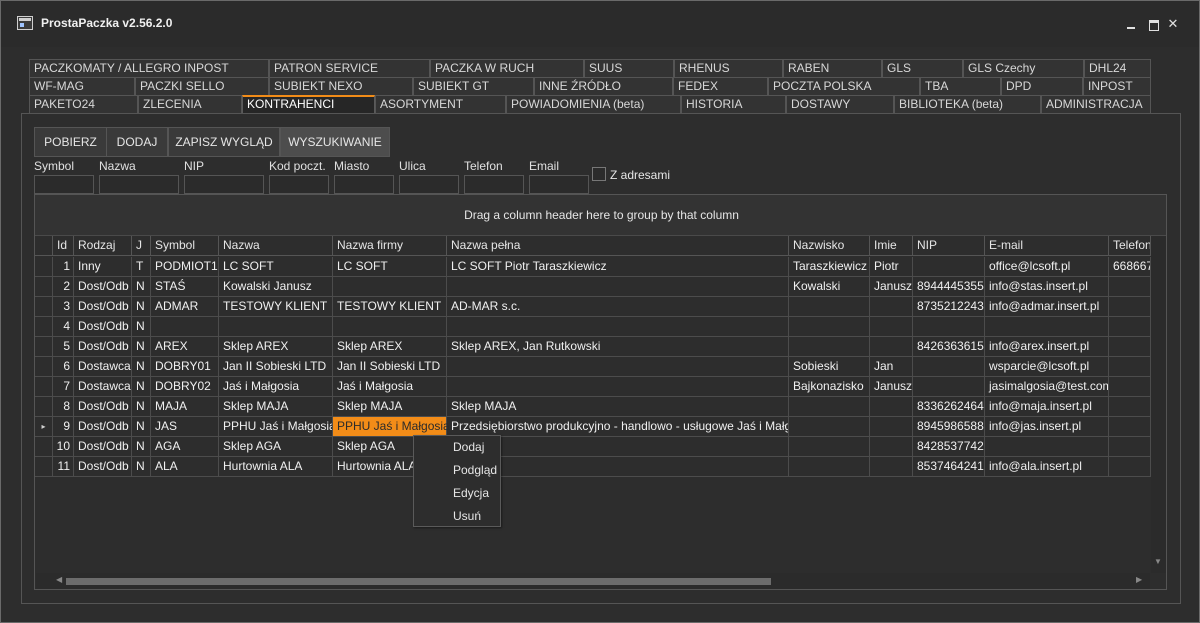 This screenshot has height=623, width=1200. I want to click on cell-symbol: ADMAR, so click(185, 307).